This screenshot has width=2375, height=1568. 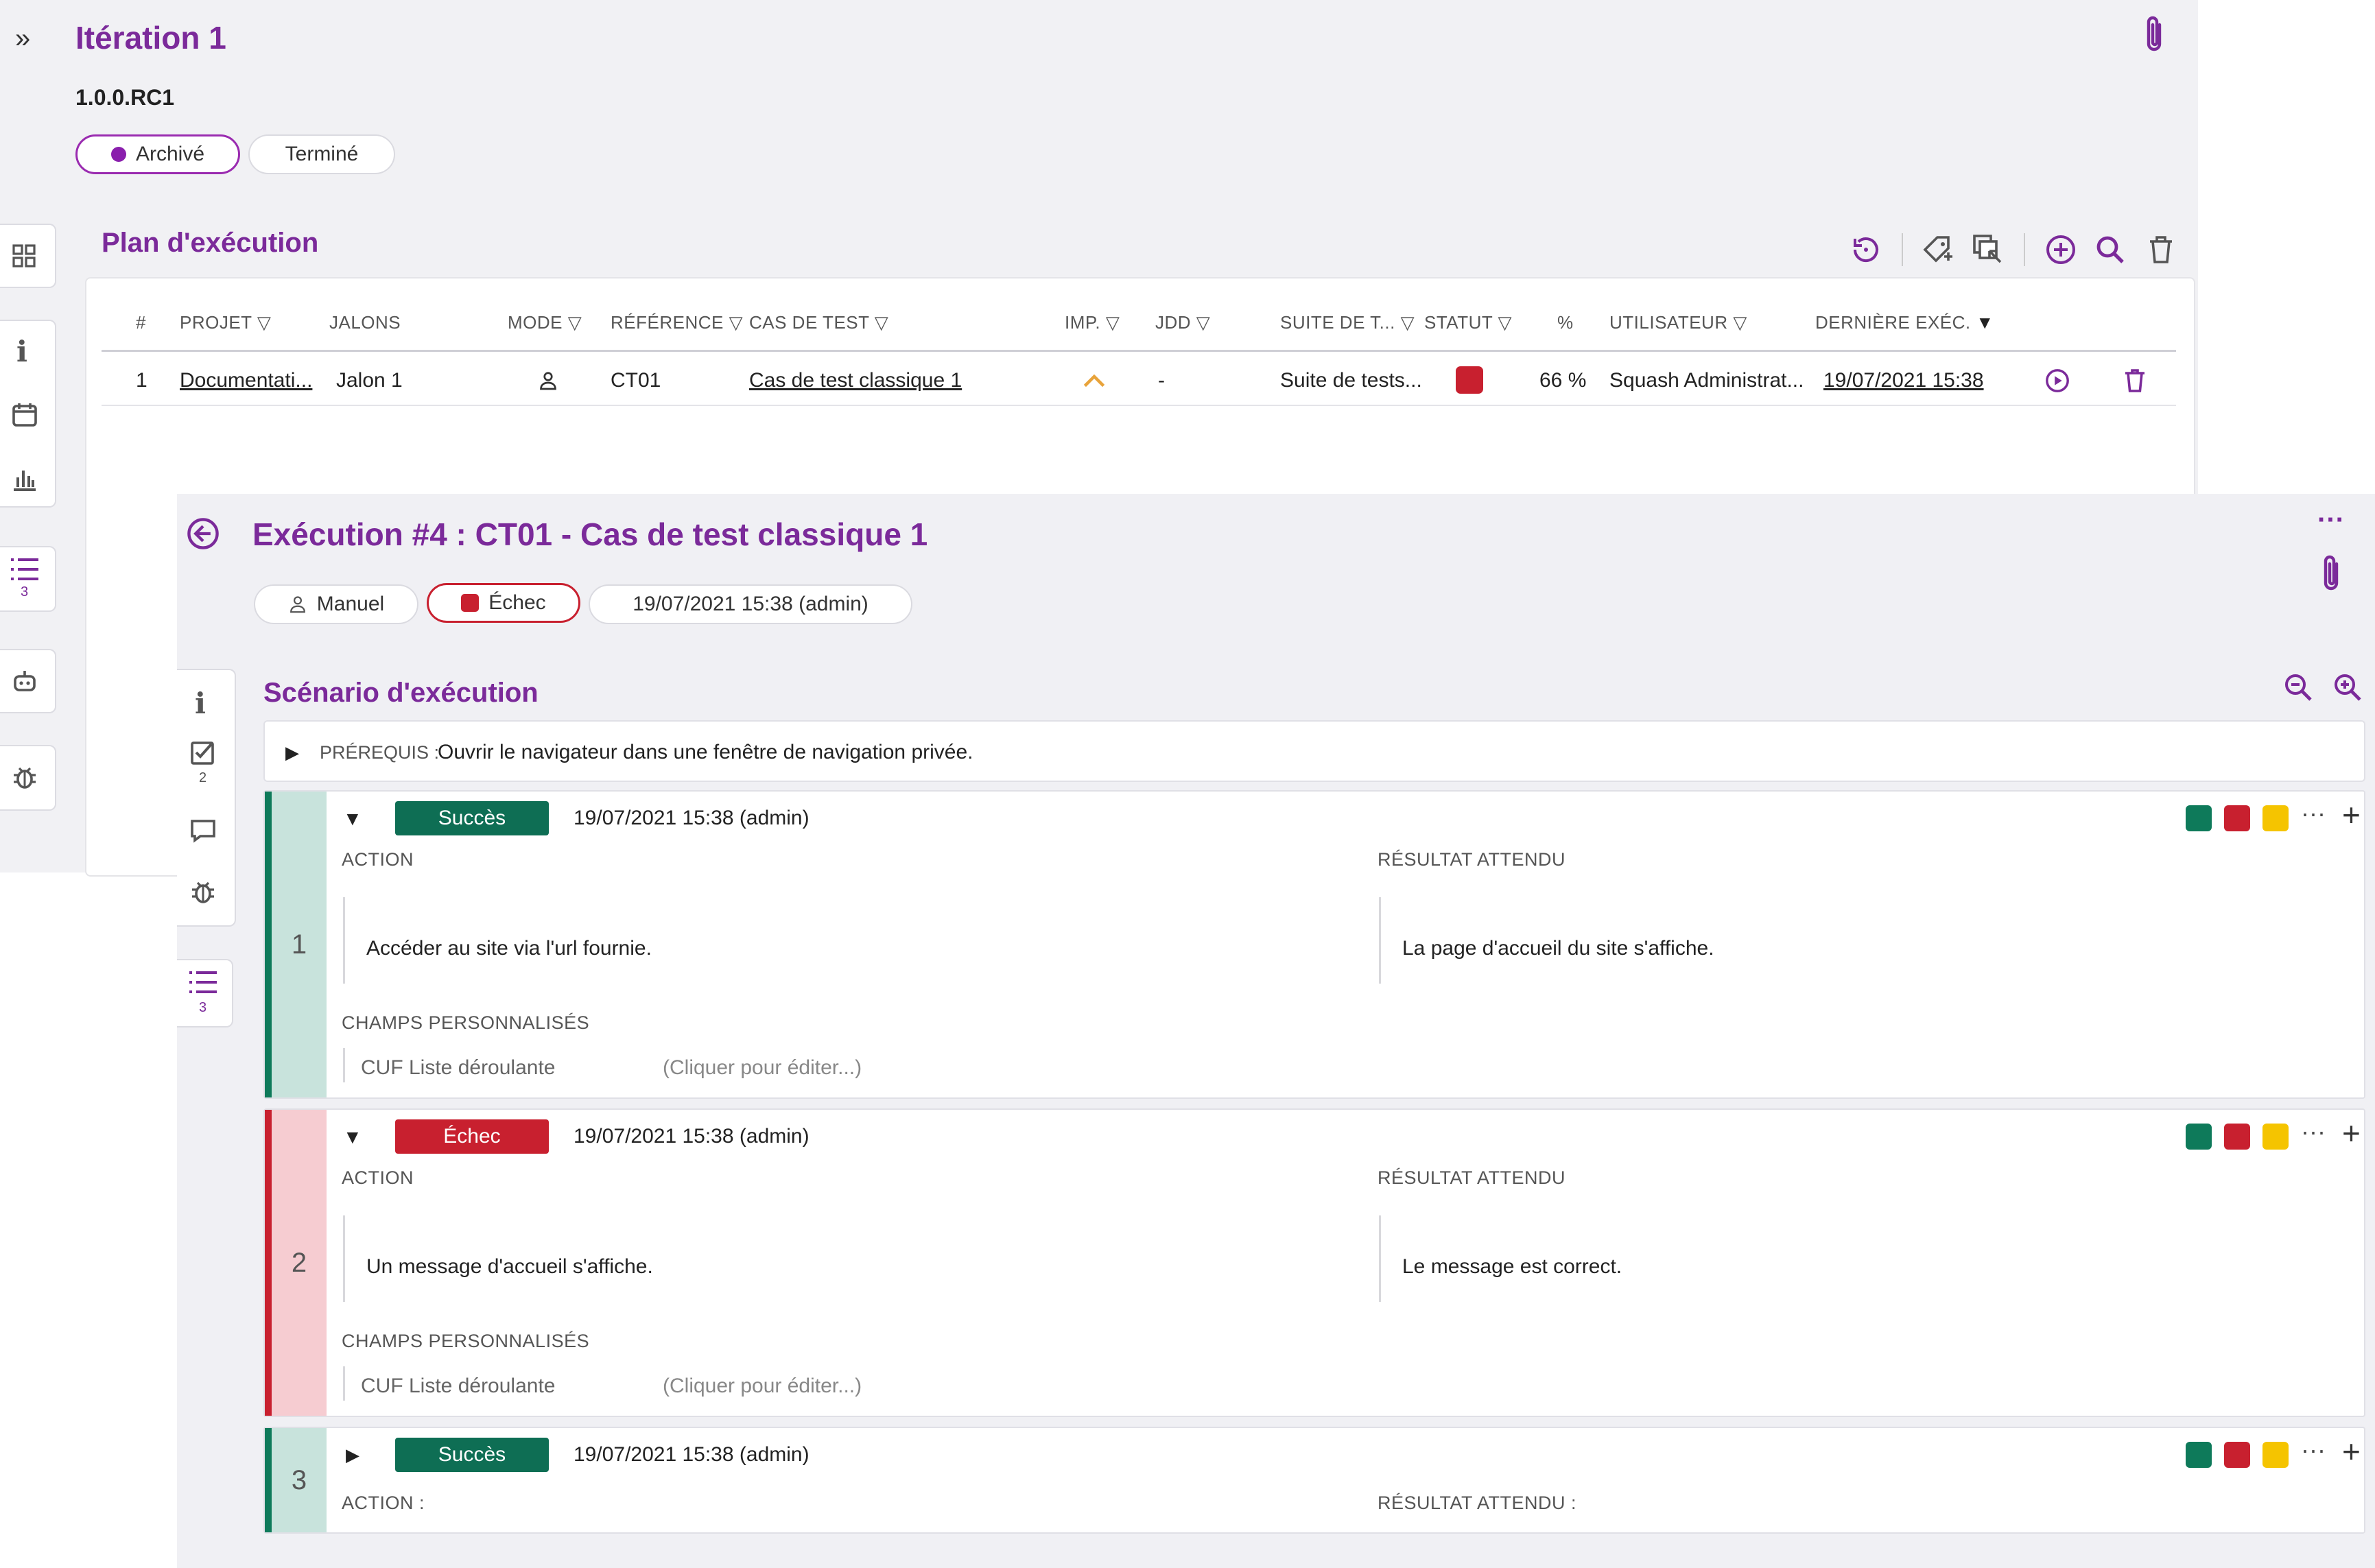 What do you see at coordinates (1985, 322) in the screenshot?
I see `sort-filter-icon: ▼` at bounding box center [1985, 322].